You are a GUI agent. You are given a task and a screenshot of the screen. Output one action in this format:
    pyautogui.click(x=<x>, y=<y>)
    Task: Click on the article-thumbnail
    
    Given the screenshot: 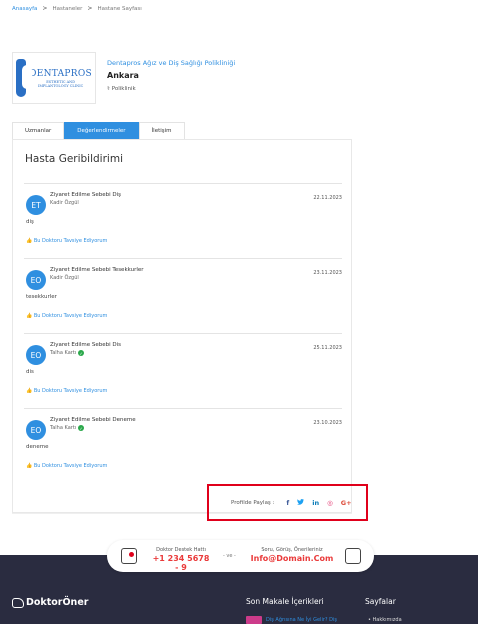 What is the action you would take?
    pyautogui.click(x=254, y=620)
    